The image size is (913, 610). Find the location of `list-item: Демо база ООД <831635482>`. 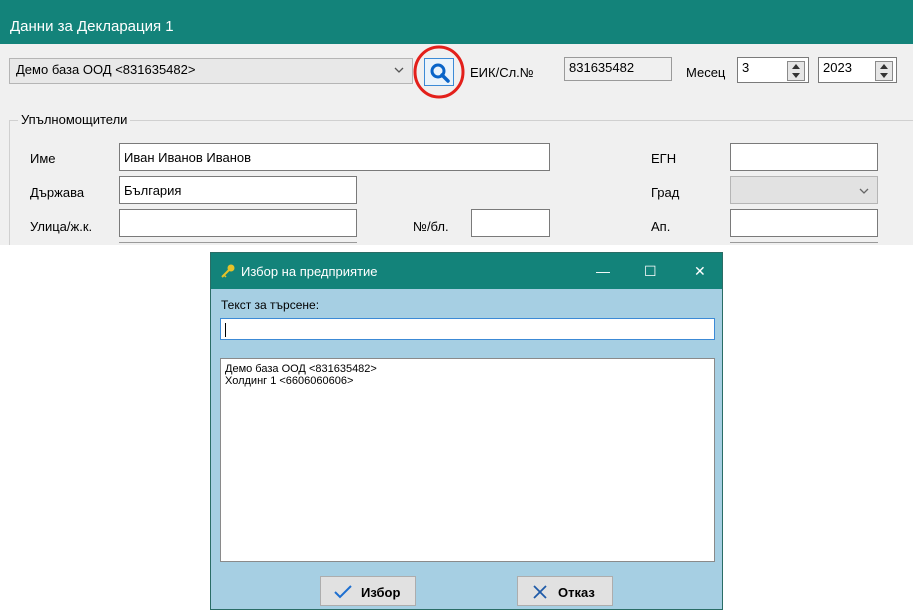

list-item: Демо база ООД <831635482> is located at coordinates (467, 369).